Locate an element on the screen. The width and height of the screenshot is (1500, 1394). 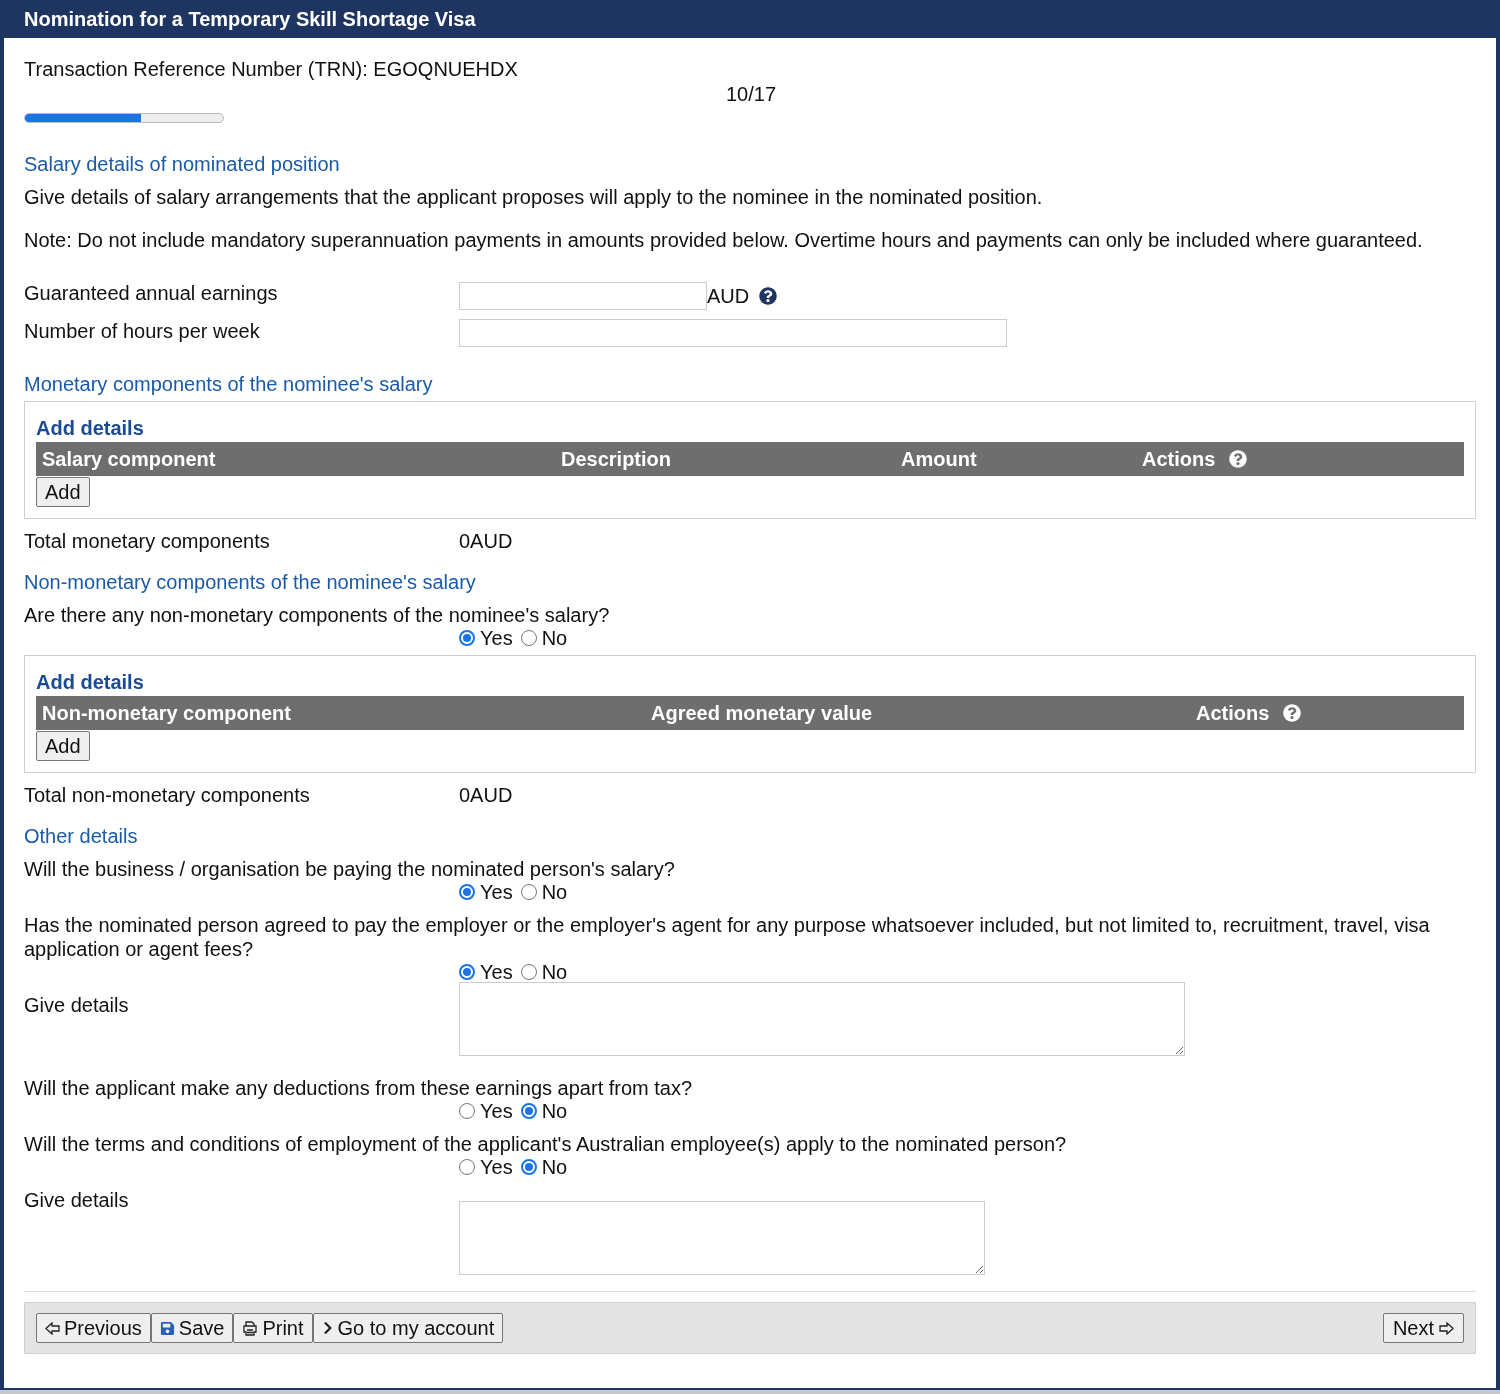
question-text: Will the terms and conditions of employment of the applicant's Australian employee(s) apply to the nominated person? is located at coordinates (546, 1144).